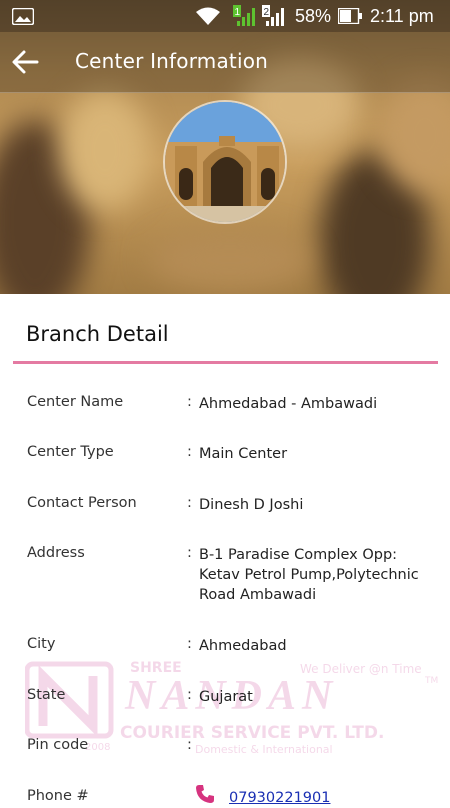 The height and width of the screenshot is (808, 450). I want to click on section-title: Branch Detail, so click(97, 334).